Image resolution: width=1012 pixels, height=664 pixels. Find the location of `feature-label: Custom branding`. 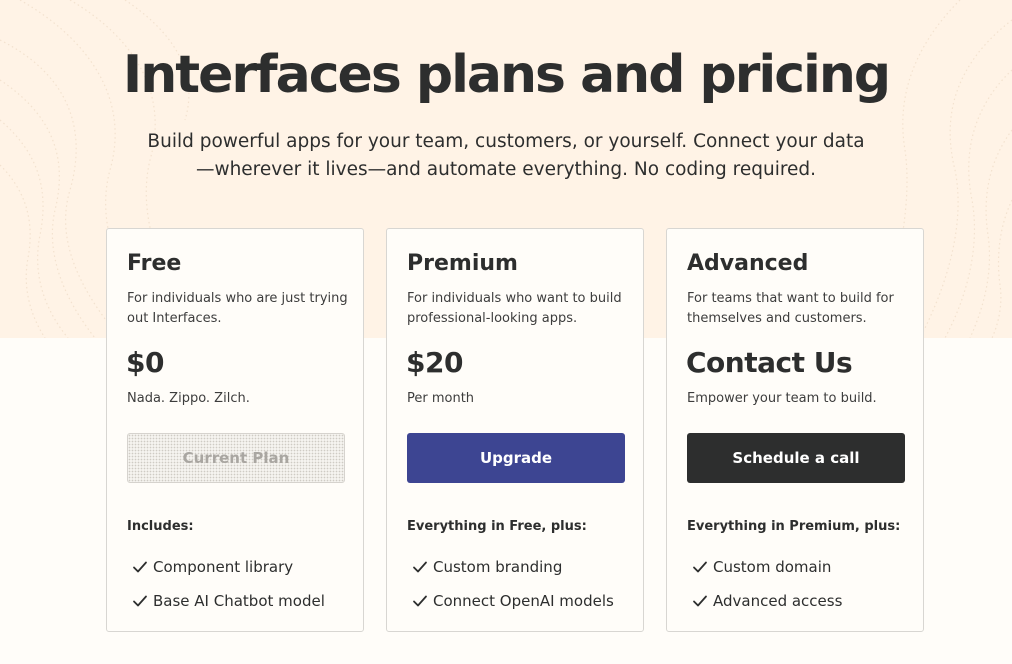

feature-label: Custom branding is located at coordinates (498, 567).